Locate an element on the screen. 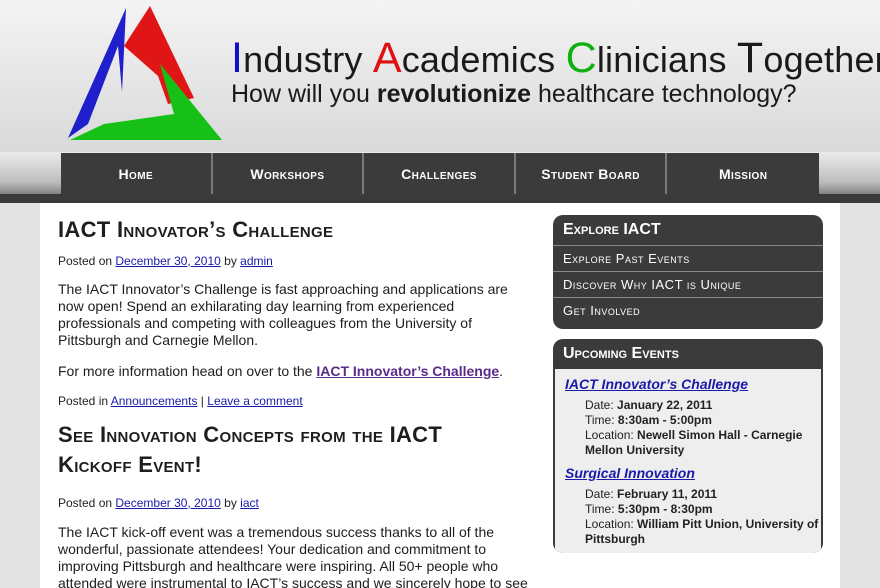  site-title: Industry Academics Clinicians Together is located at coordinates (555, 59).